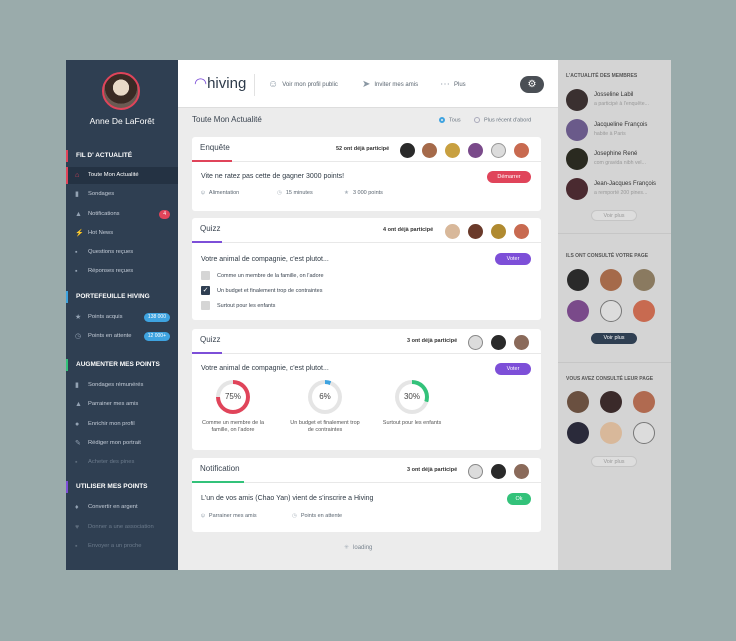 The image size is (736, 641). Describe the element at coordinates (122, 462) in the screenshot. I see `sidebar-item-acheter-pines: ▪ Acheter des pines` at that location.